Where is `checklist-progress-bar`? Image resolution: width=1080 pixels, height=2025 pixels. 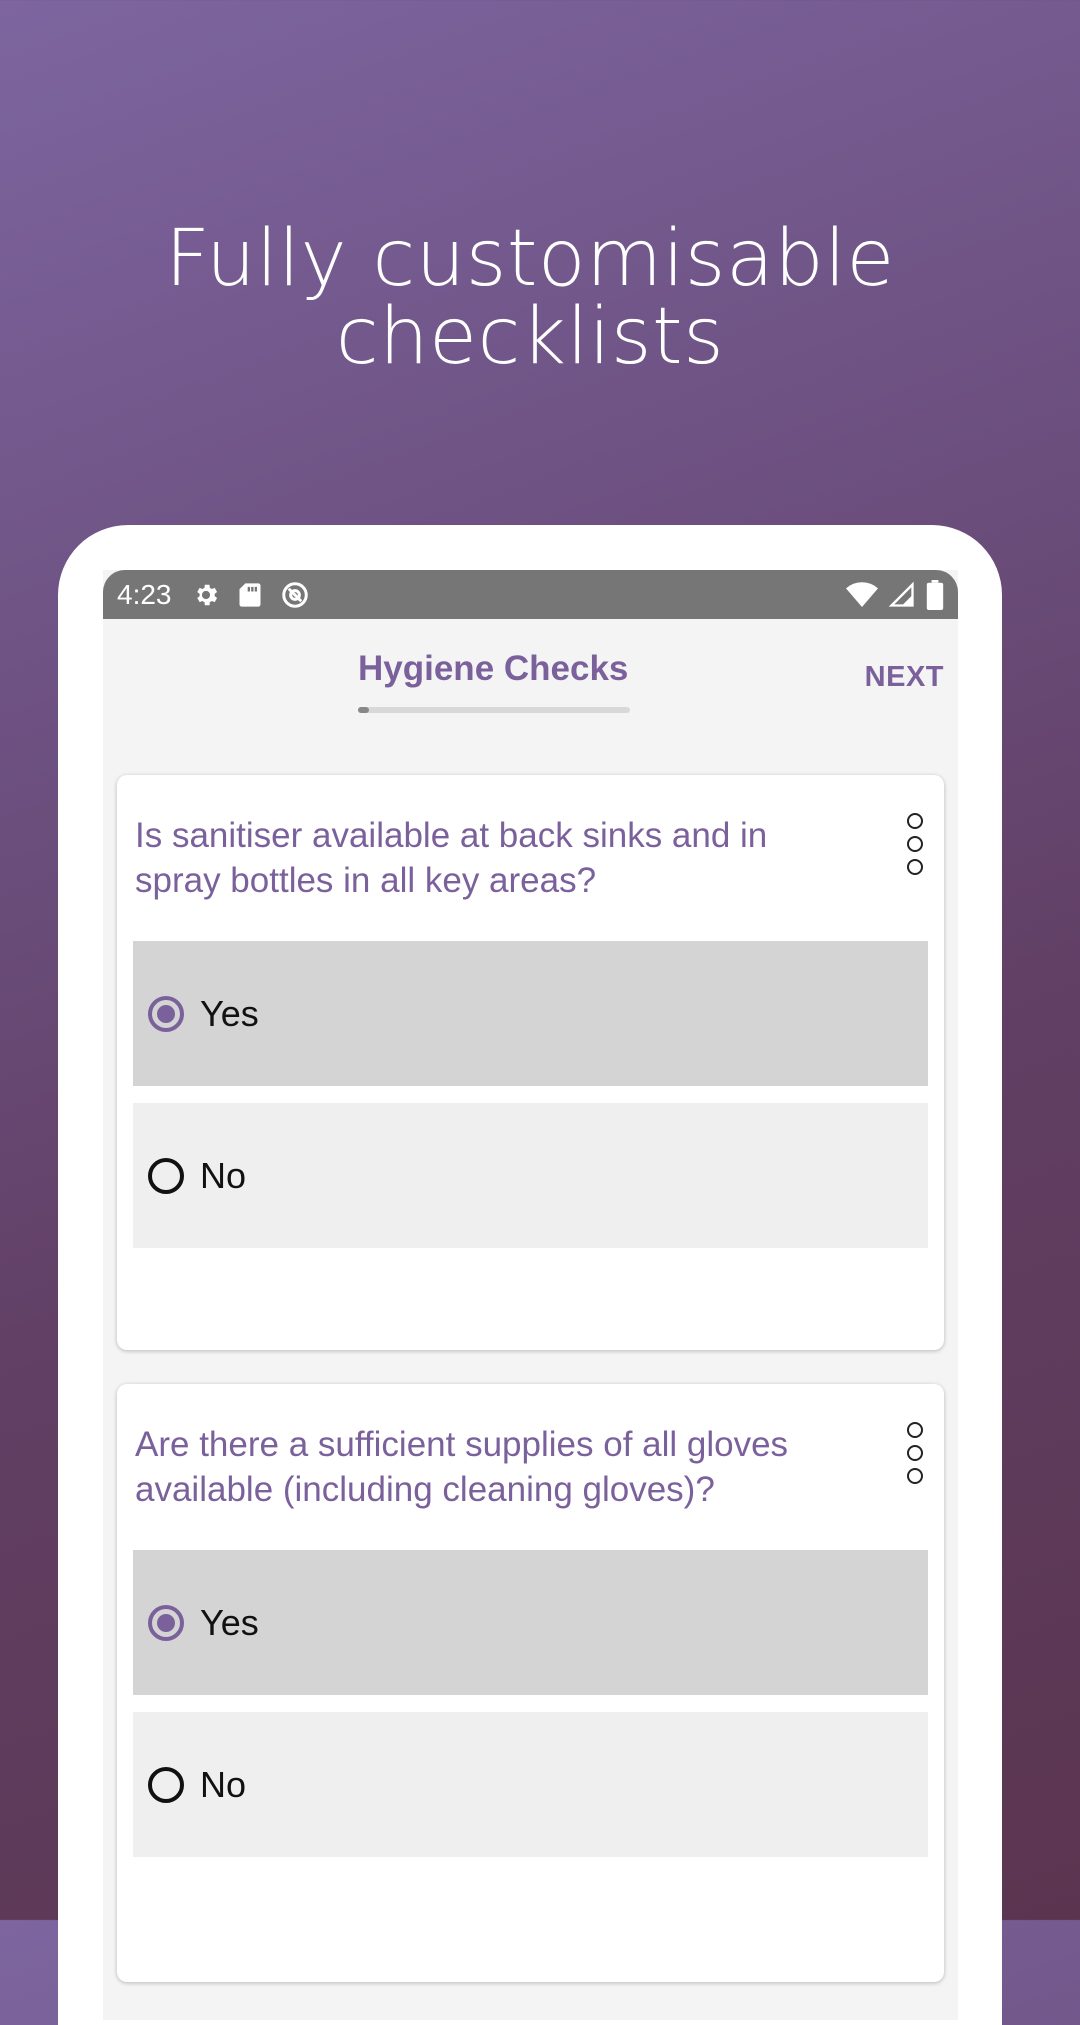 checklist-progress-bar is located at coordinates (494, 710).